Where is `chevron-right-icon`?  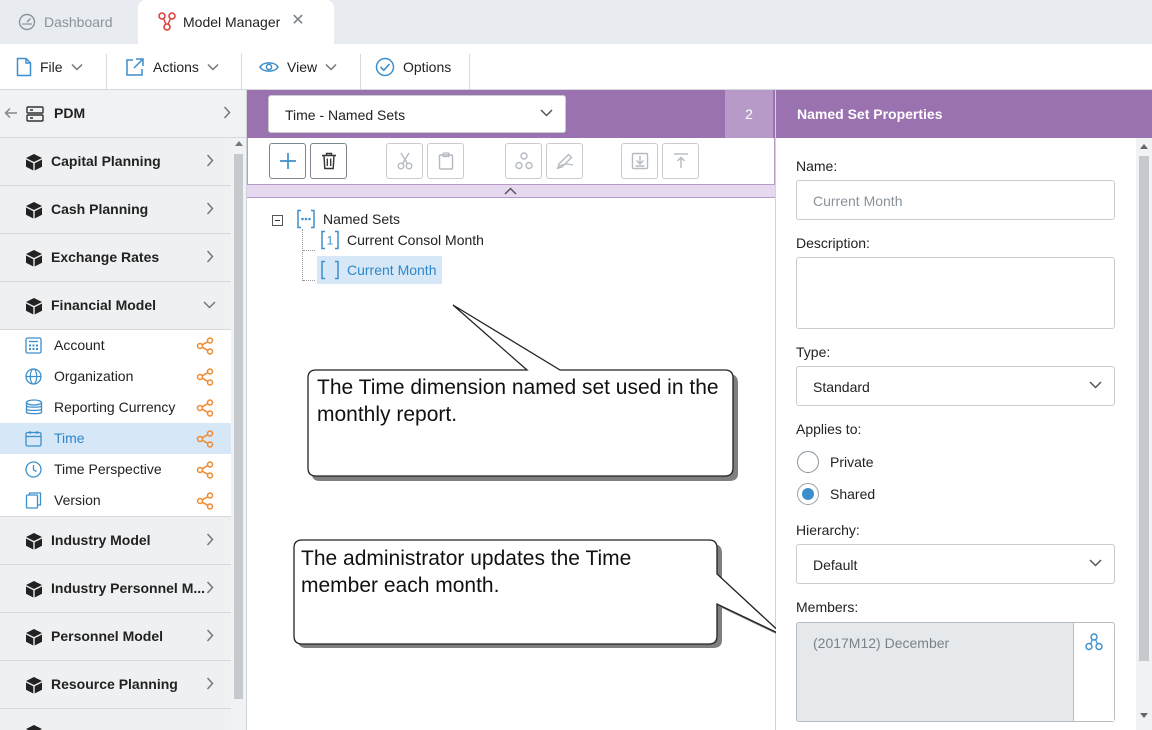 chevron-right-icon is located at coordinates (210, 635).